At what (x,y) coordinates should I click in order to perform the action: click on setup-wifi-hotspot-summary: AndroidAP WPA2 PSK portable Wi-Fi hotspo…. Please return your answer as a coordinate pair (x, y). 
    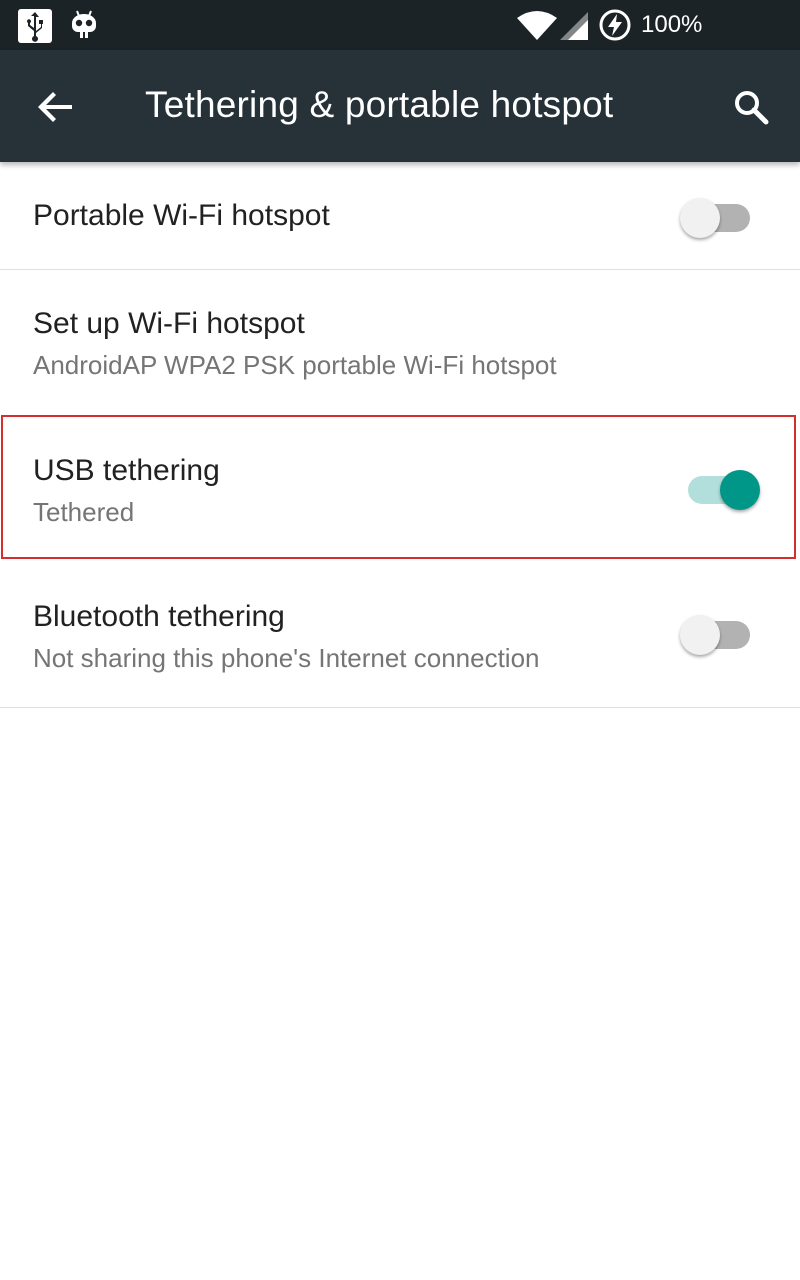
    Looking at the image, I should click on (295, 365).